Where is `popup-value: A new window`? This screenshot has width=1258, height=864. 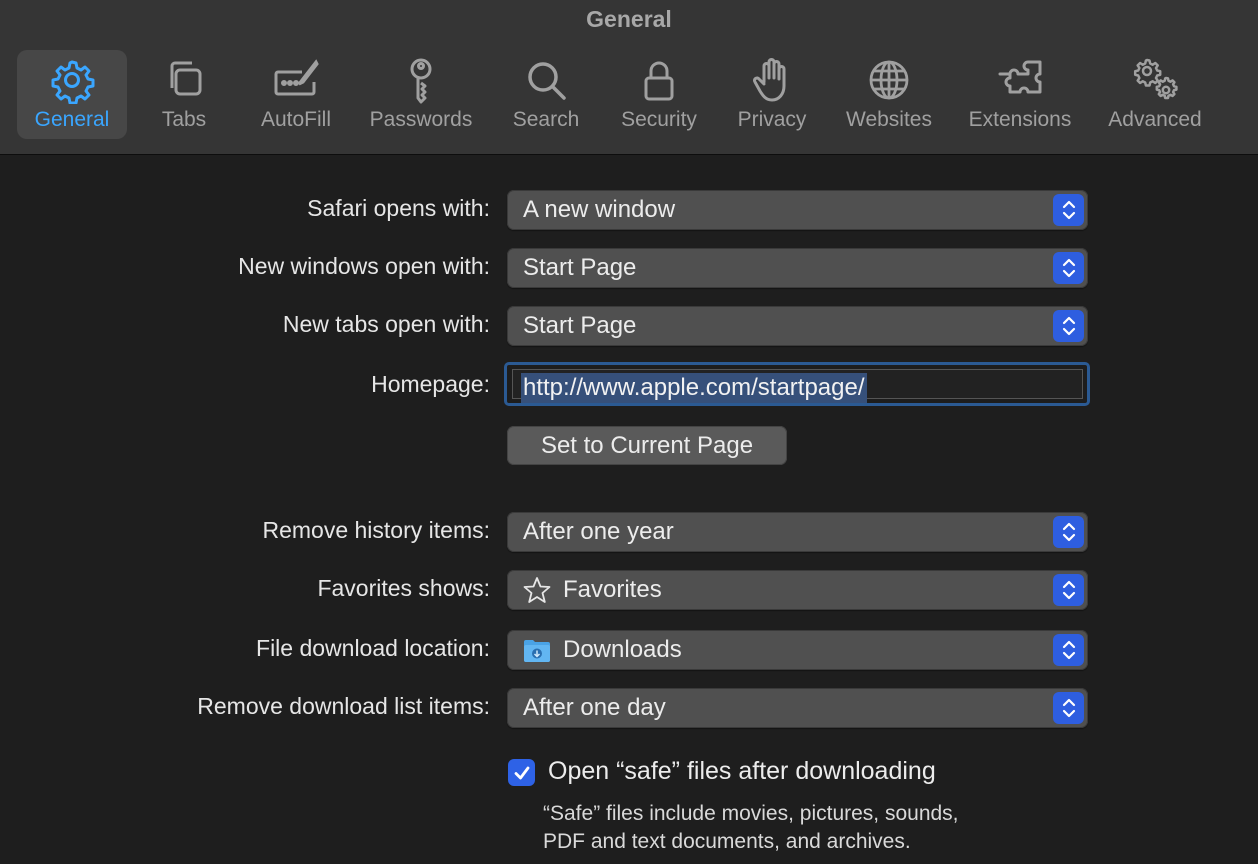 popup-value: A new window is located at coordinates (599, 209).